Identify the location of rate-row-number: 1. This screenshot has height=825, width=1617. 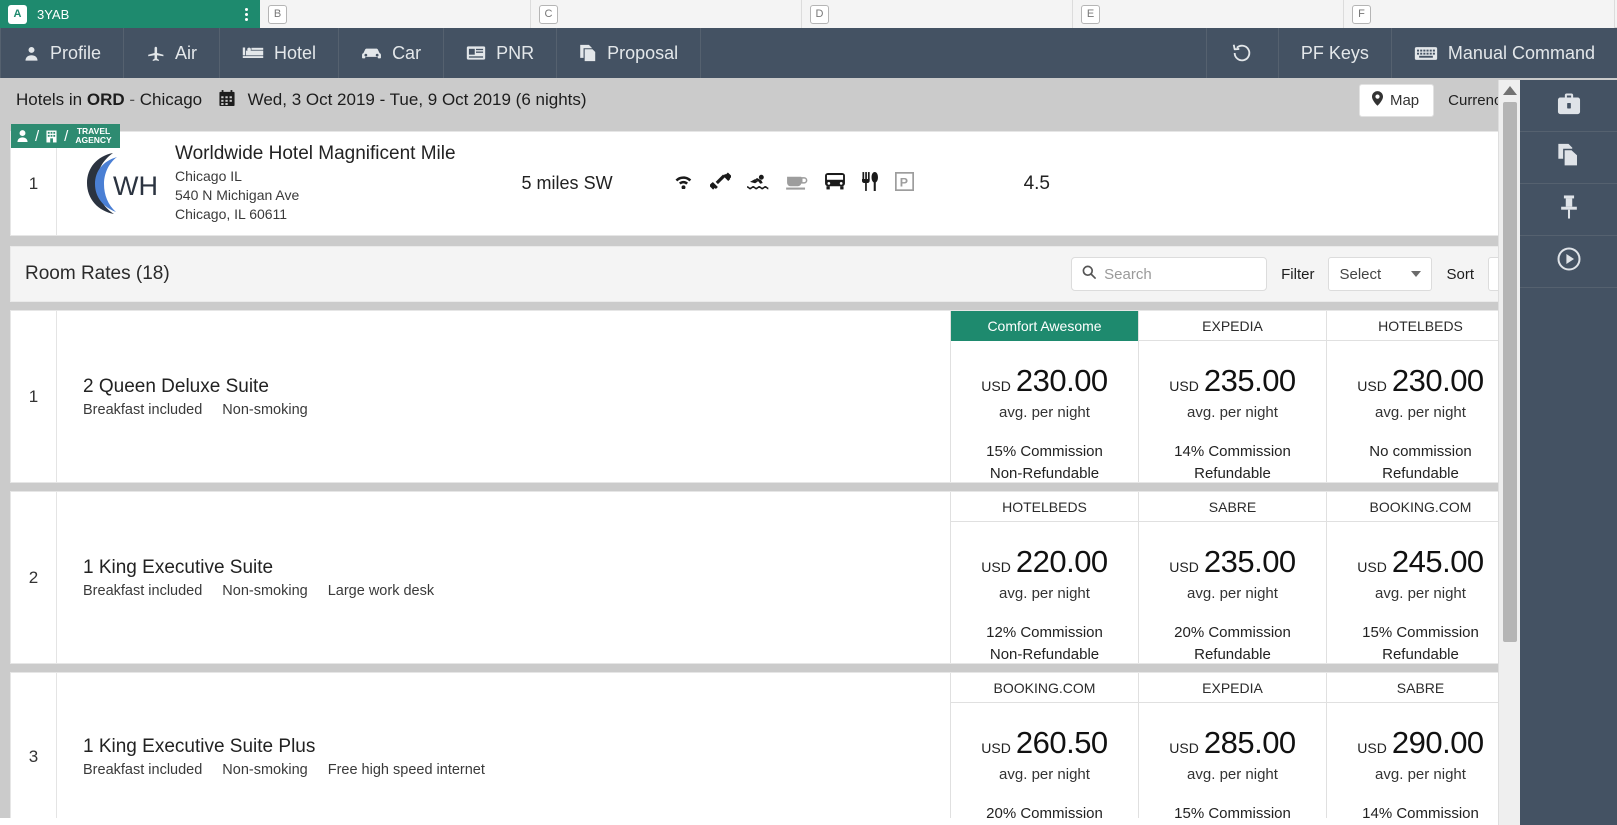
(34, 396).